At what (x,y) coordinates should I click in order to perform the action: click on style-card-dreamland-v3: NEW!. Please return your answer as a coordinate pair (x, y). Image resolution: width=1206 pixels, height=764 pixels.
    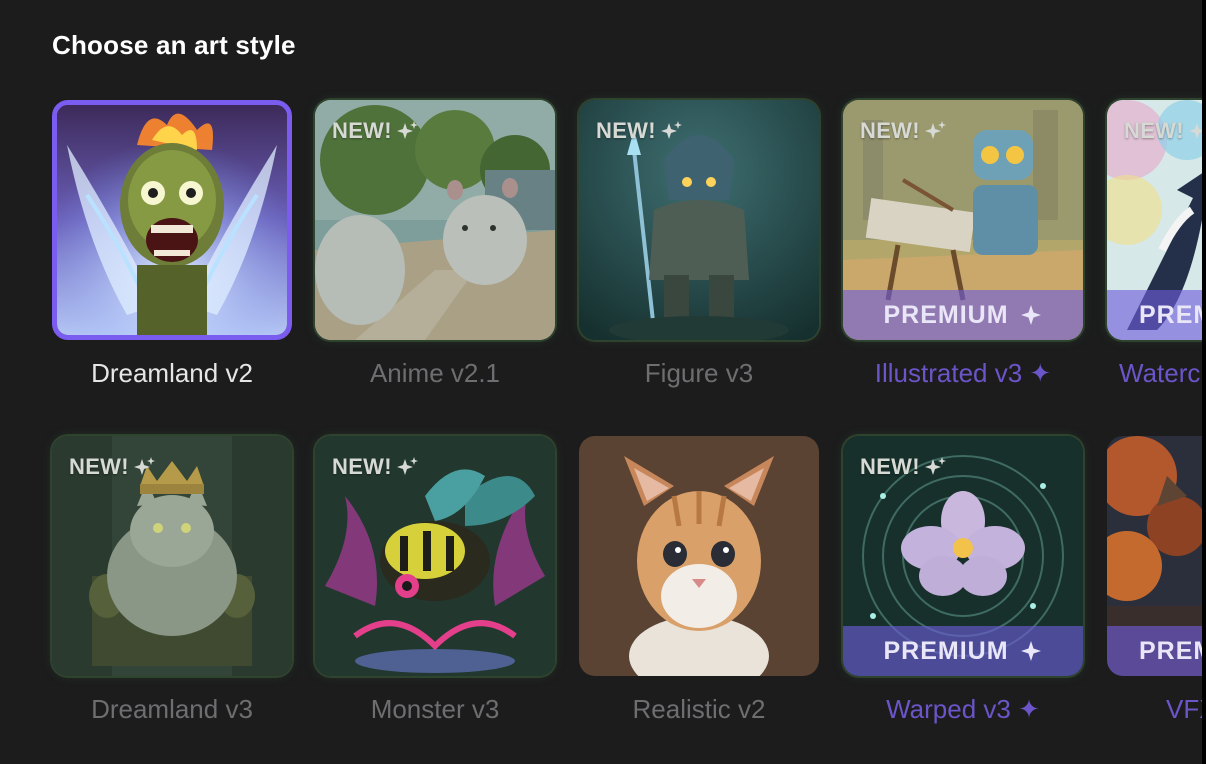
    Looking at the image, I should click on (172, 556).